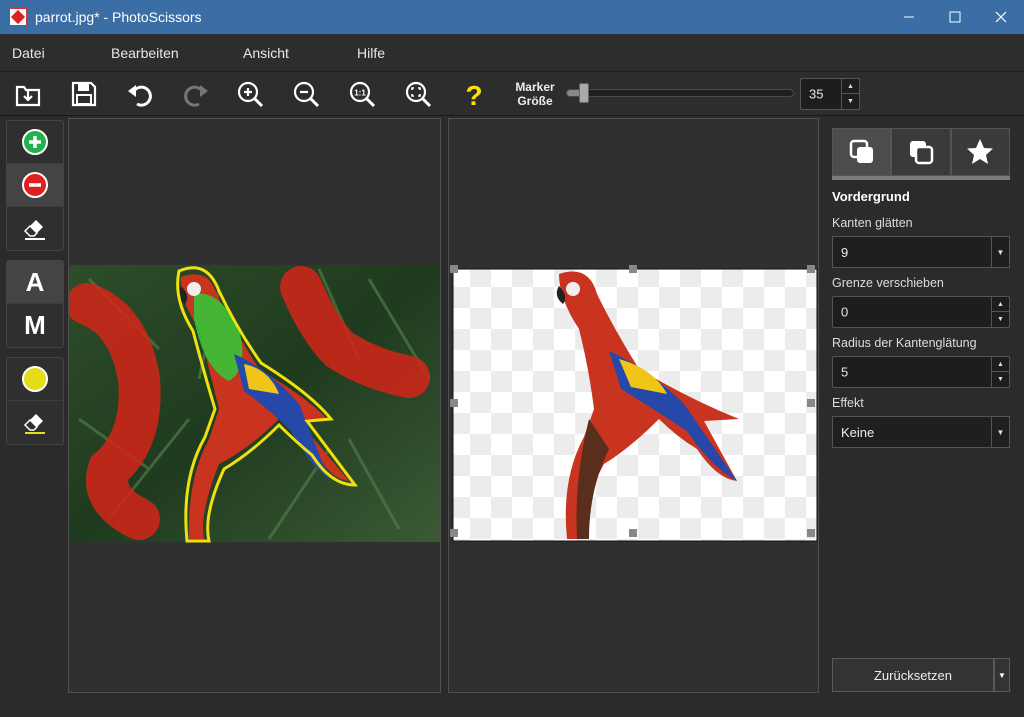  I want to click on svg-text: 1:1, so click(360, 93).